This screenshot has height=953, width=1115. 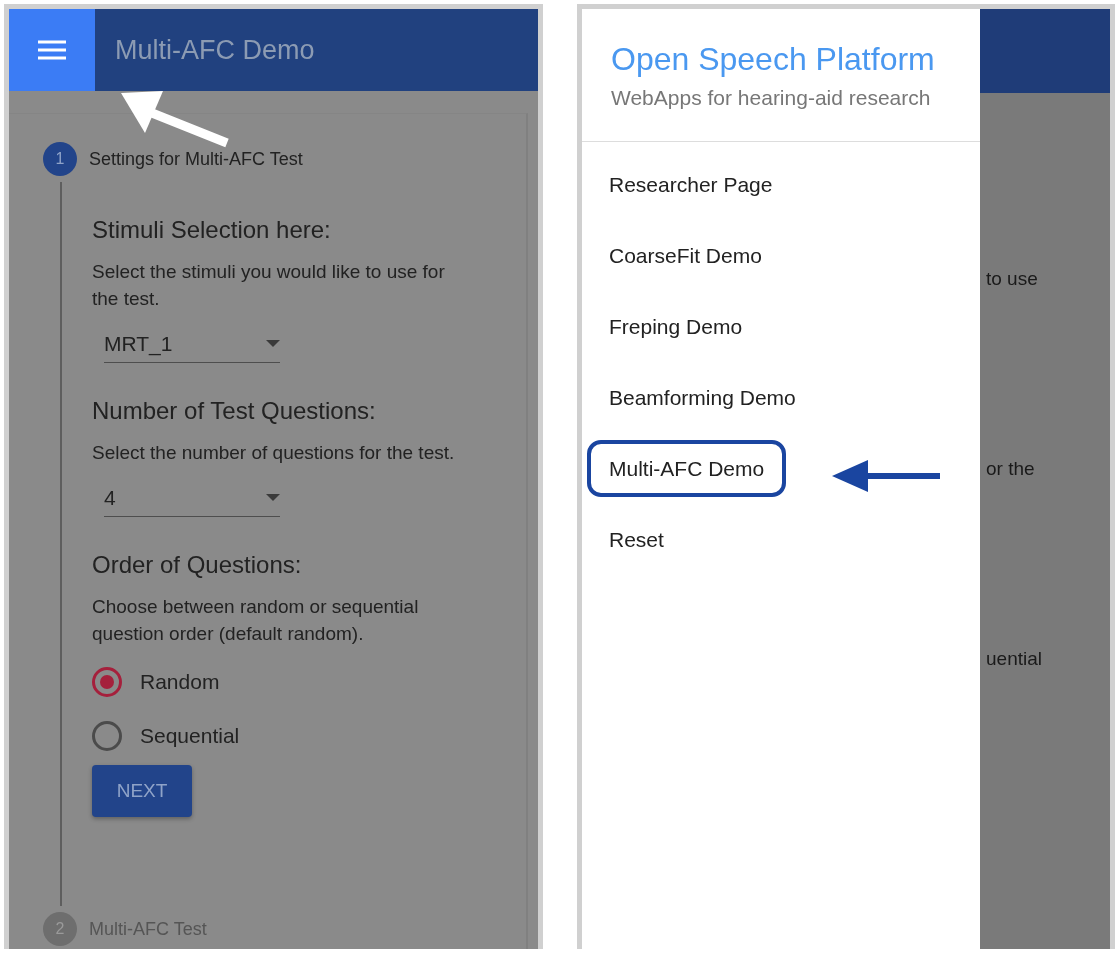 I want to click on drawer-title: Open Speech Platform, so click(x=773, y=59).